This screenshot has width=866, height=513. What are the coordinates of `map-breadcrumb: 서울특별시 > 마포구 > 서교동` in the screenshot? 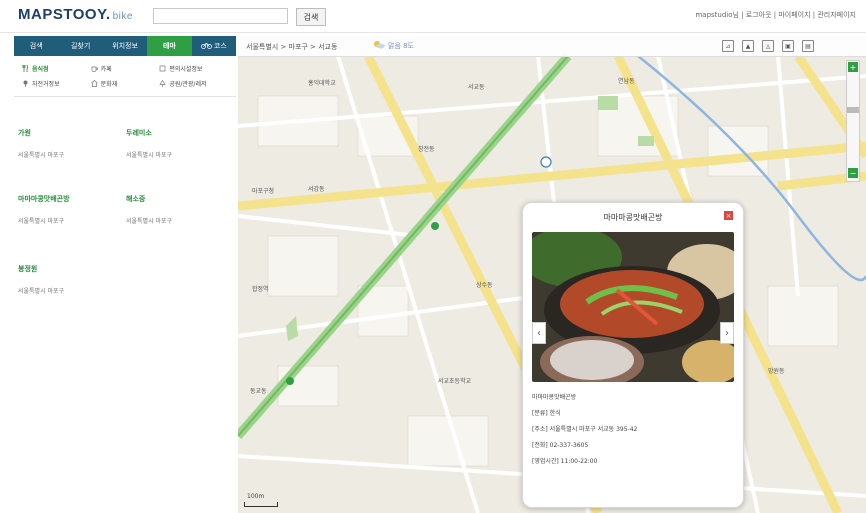 It's located at (291, 47).